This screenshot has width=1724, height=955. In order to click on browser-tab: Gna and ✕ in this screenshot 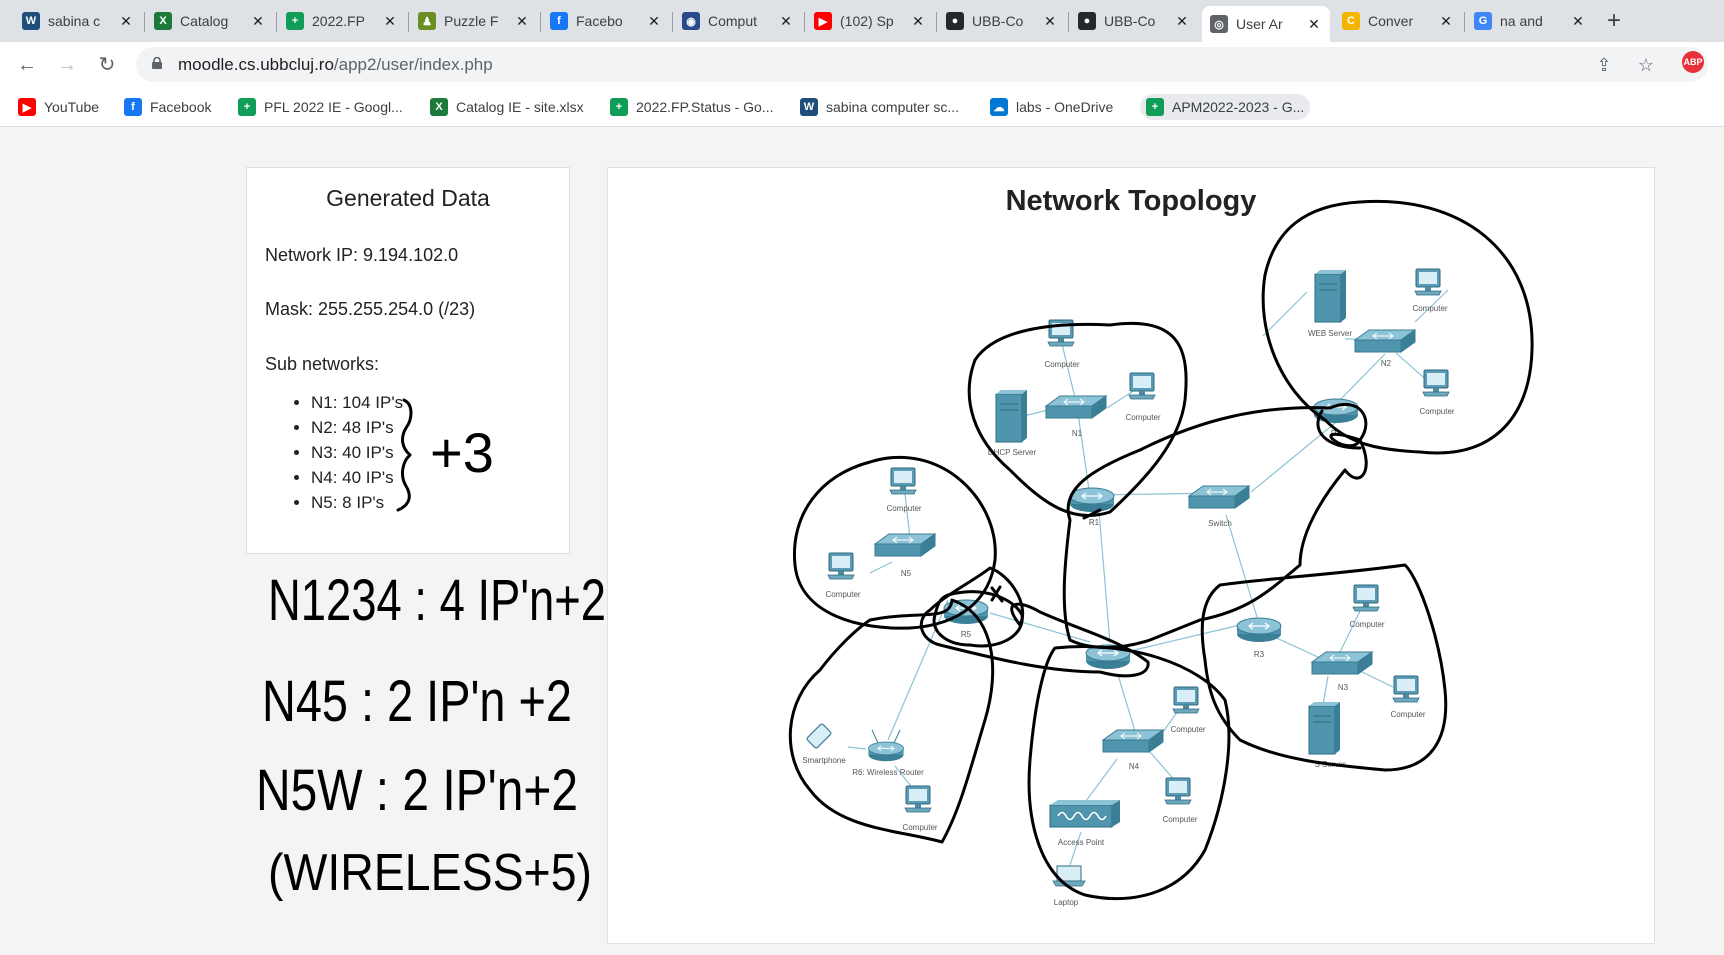, I will do `click(1530, 21)`.